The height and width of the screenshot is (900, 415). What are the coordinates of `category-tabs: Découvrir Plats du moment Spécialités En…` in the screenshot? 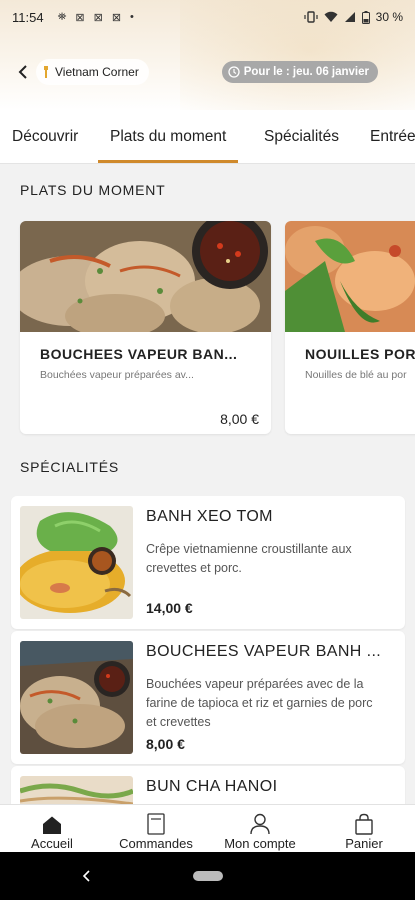 It's located at (207, 137).